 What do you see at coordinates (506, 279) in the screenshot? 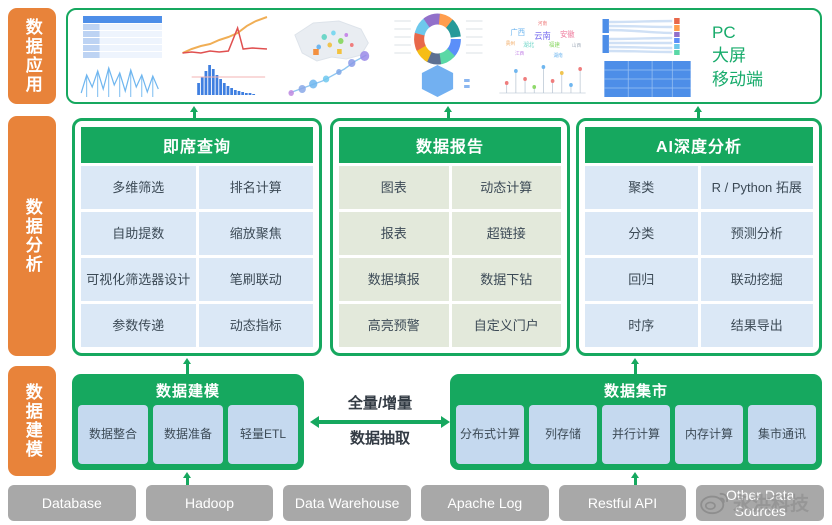
I see `panel-cell: 数据下钻` at bounding box center [506, 279].